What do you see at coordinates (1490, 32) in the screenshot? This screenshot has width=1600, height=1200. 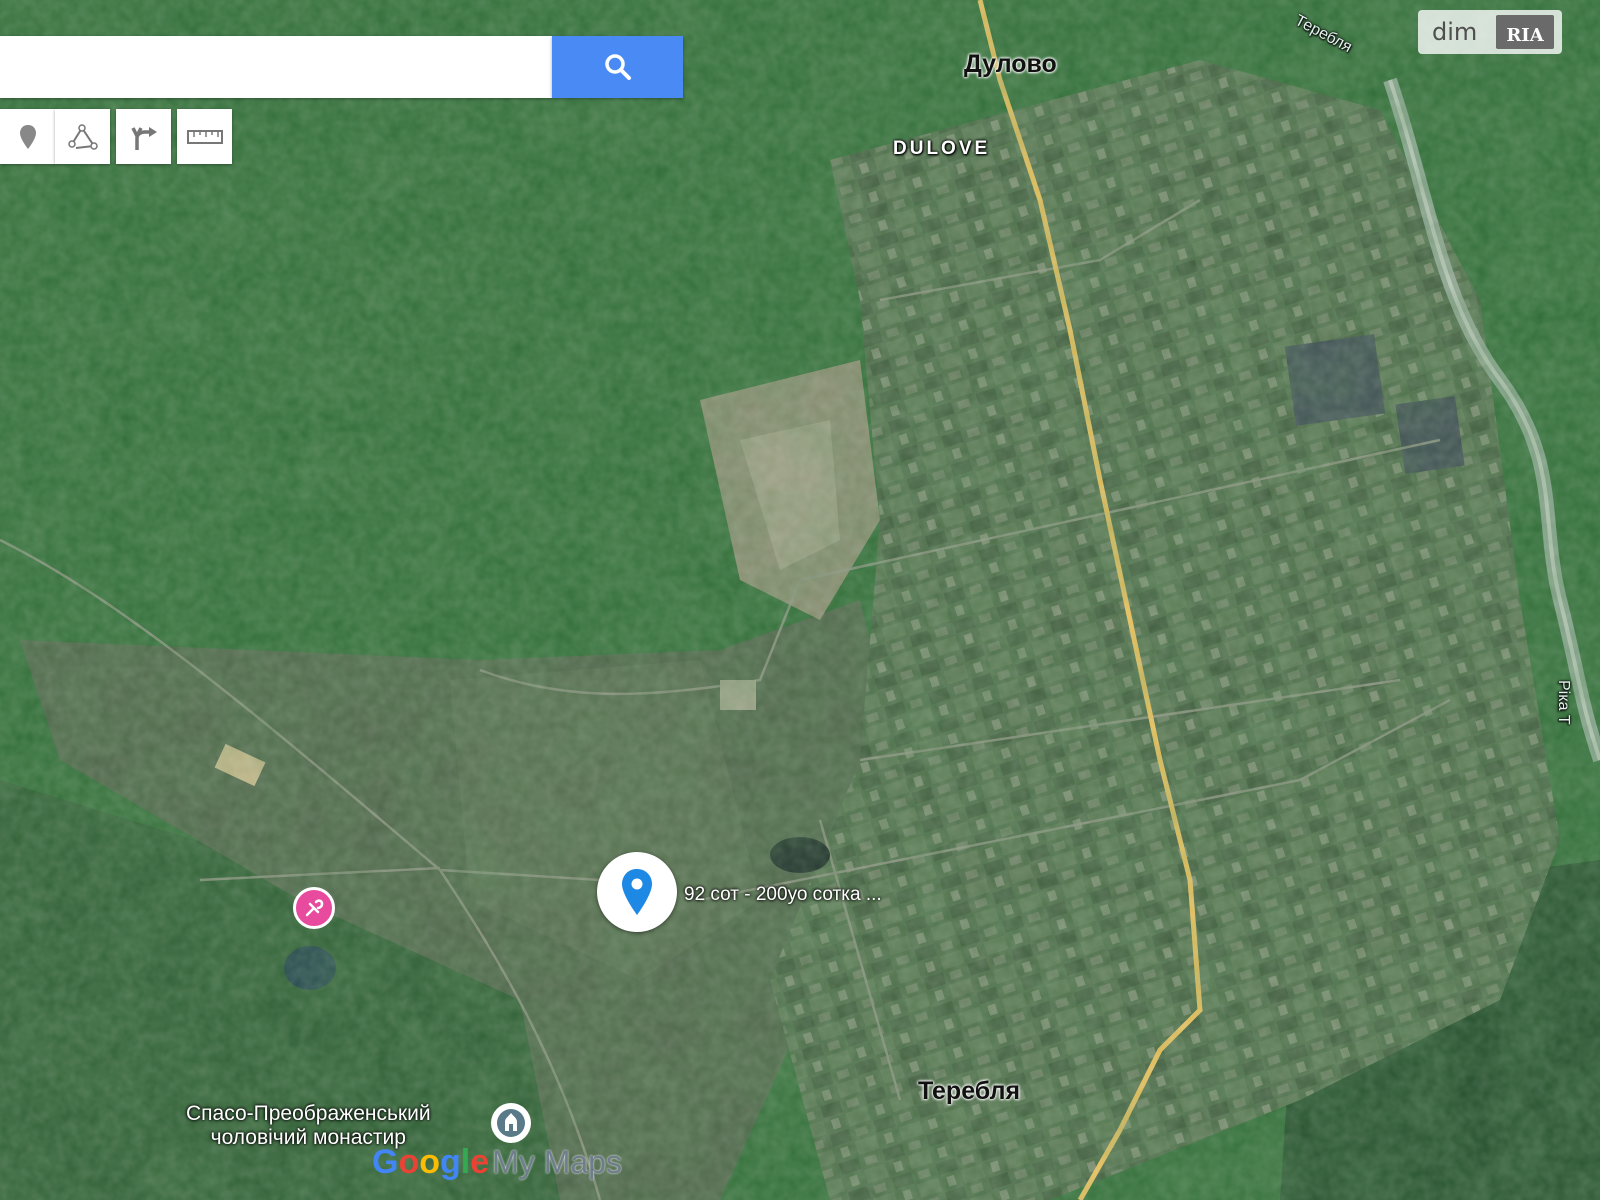 I see `dimria-watermark: dim RIA` at bounding box center [1490, 32].